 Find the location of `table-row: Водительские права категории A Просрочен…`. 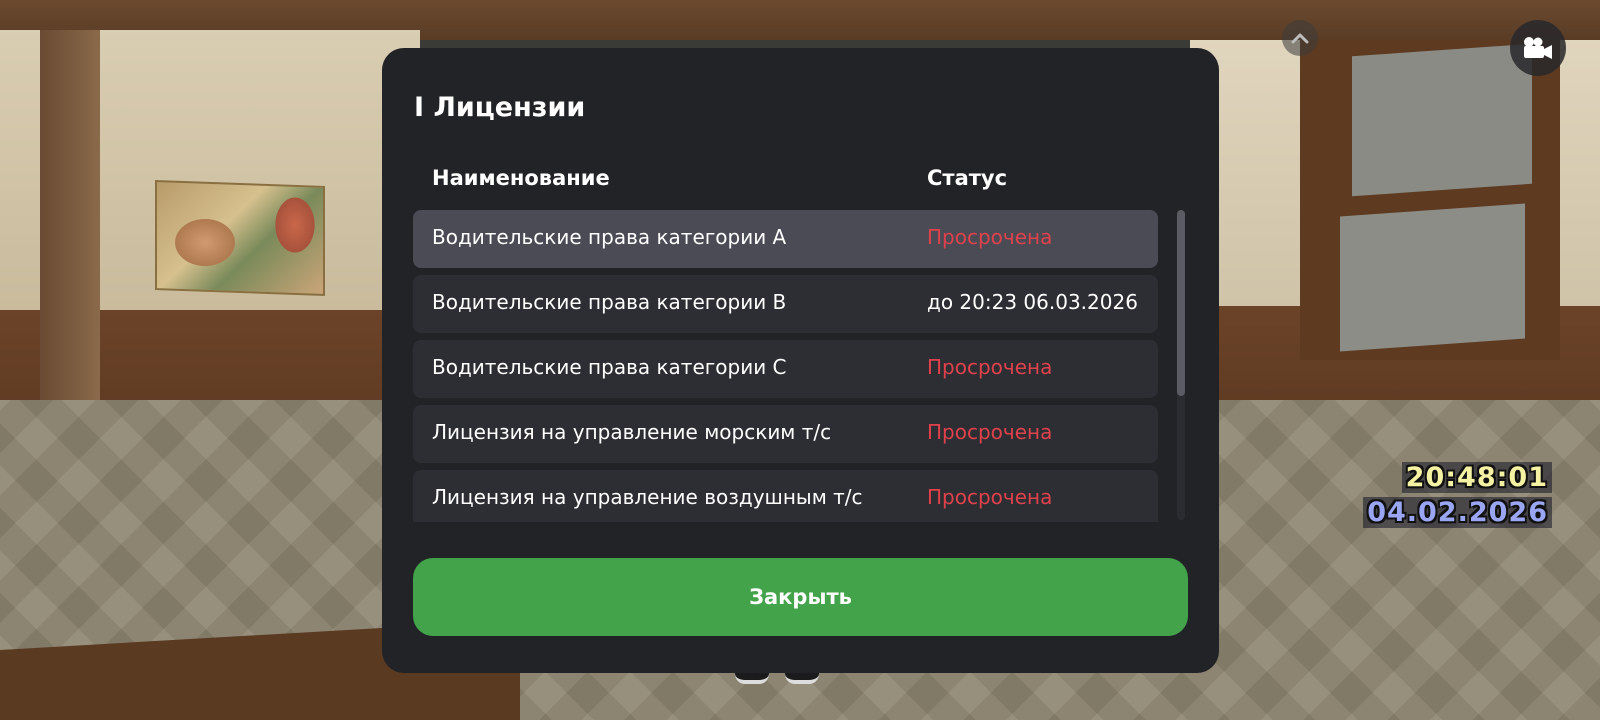

table-row: Водительские права категории A Просрочен… is located at coordinates (785, 239).